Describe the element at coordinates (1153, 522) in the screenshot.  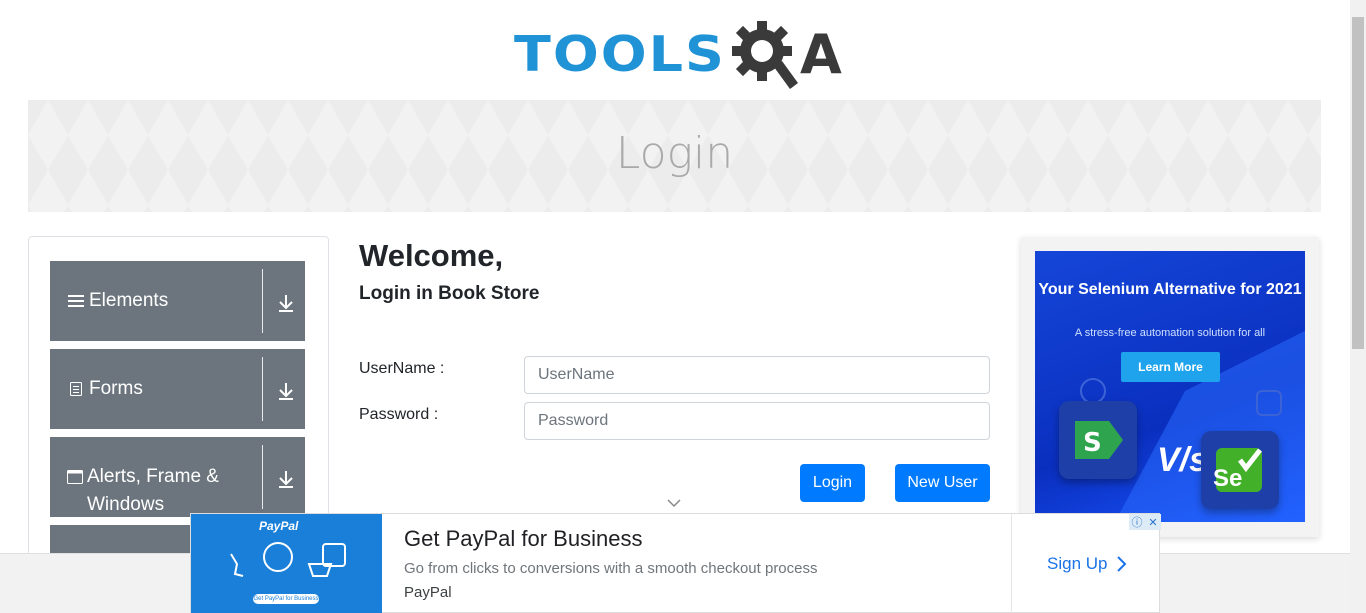
I see `close-icon: ✕` at that location.